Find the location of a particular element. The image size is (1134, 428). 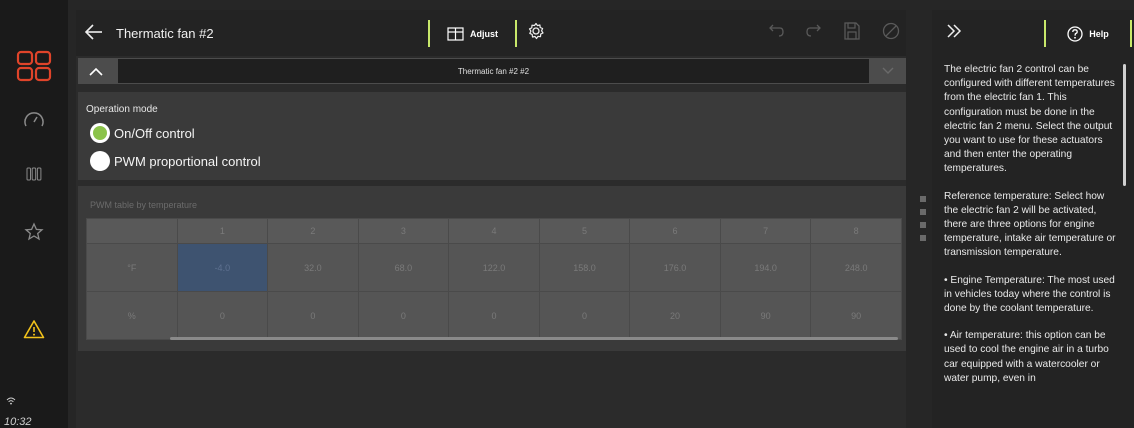

table-cell: 122.0 is located at coordinates (494, 267).